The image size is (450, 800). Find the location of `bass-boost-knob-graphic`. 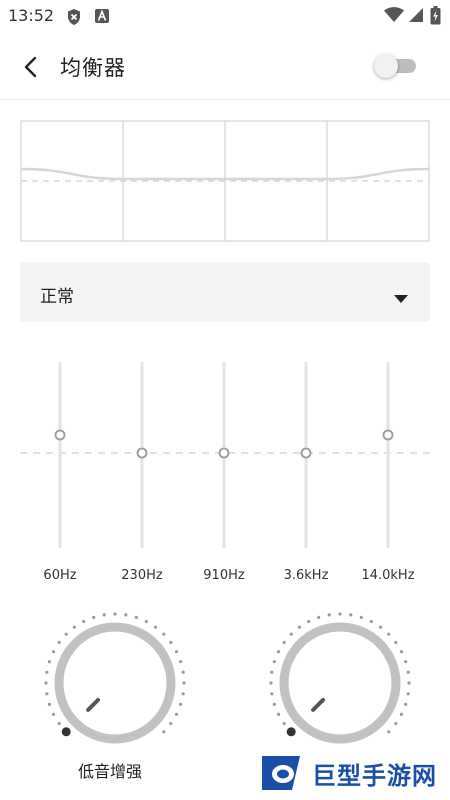

bass-boost-knob-graphic is located at coordinates (115, 678).